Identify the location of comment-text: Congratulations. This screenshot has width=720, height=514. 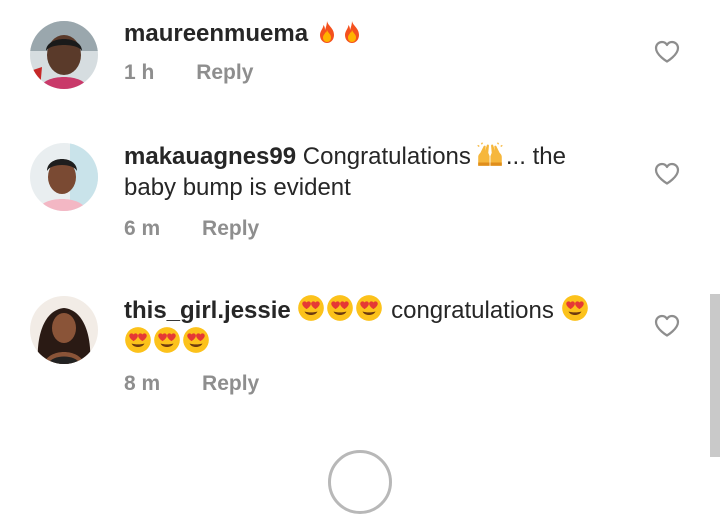
(386, 156).